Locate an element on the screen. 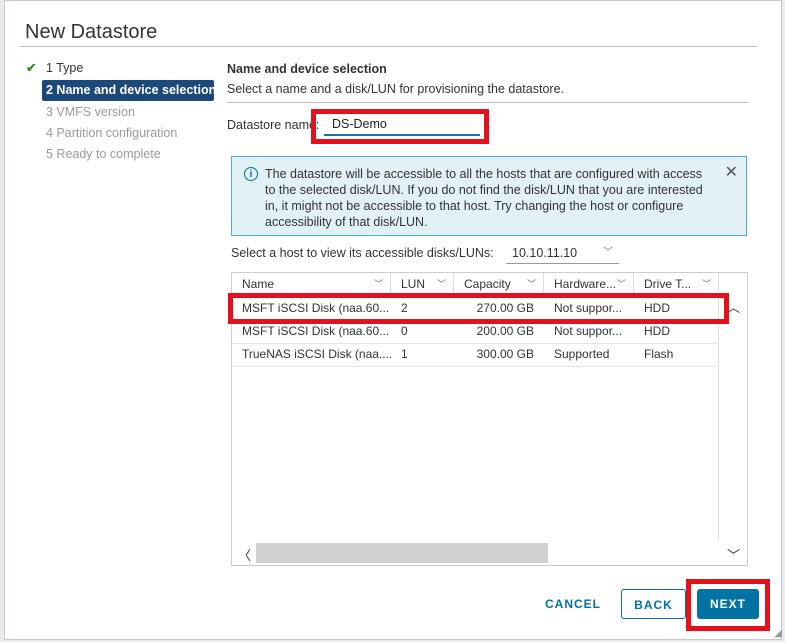 This screenshot has height=642, width=785. dialog-title: New Datastore is located at coordinates (91, 32).